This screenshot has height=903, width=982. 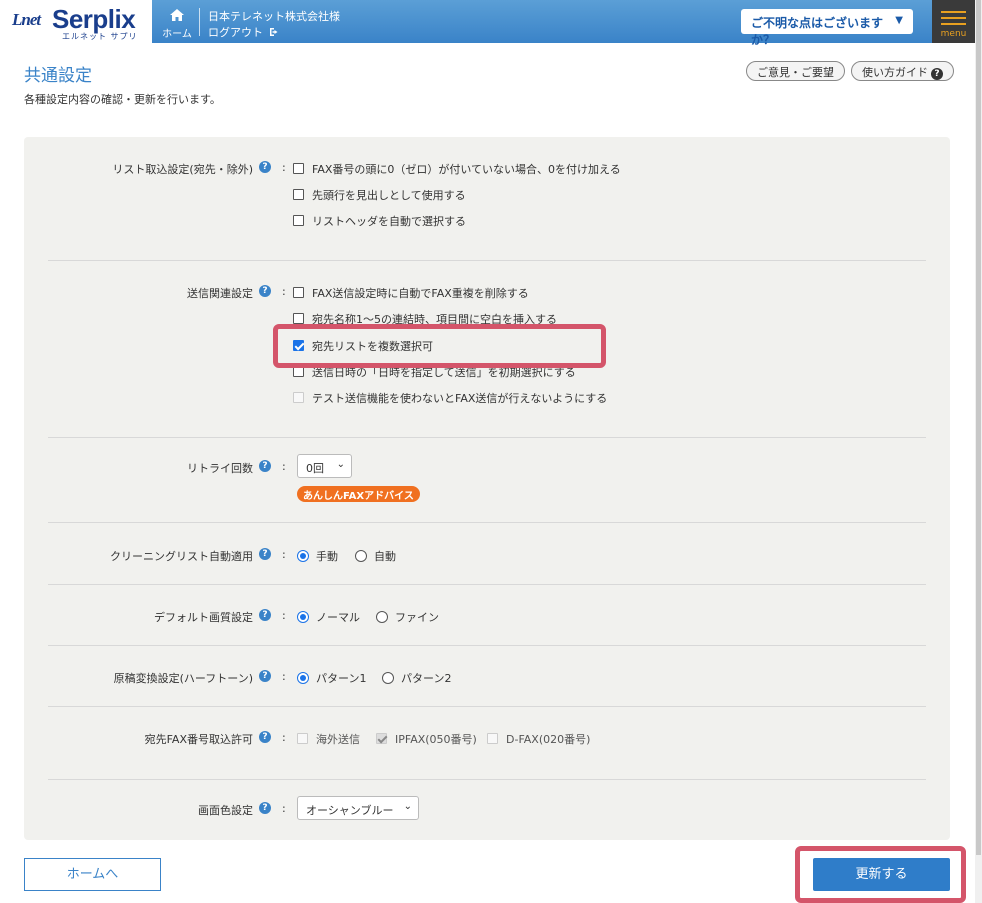 I want to click on checkbox-overseas, so click(x=302, y=738).